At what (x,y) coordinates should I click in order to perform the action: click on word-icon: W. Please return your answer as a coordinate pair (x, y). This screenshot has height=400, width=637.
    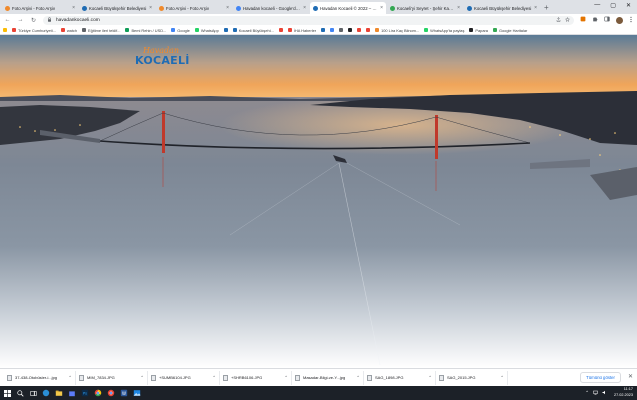
    Looking at the image, I should click on (124, 393).